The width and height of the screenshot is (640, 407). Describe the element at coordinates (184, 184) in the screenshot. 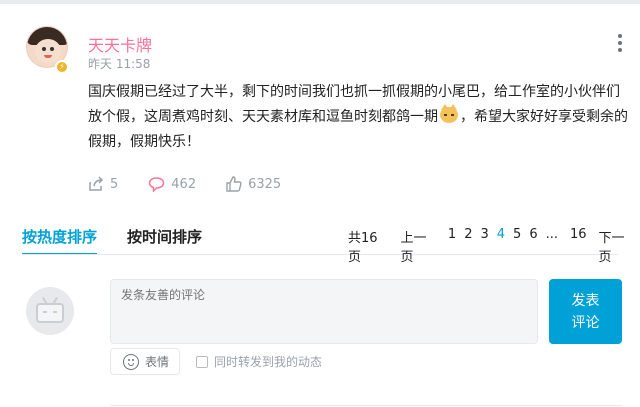

I see `comment-count: 462` at that location.